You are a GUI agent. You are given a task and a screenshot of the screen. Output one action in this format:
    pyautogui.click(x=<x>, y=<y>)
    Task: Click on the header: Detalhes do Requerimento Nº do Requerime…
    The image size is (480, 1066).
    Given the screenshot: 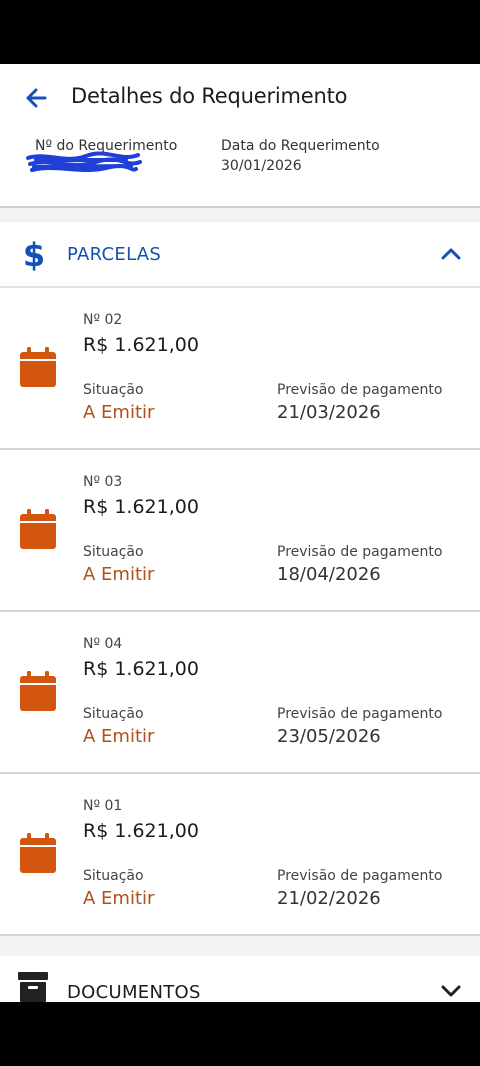 What is the action you would take?
    pyautogui.click(x=240, y=136)
    